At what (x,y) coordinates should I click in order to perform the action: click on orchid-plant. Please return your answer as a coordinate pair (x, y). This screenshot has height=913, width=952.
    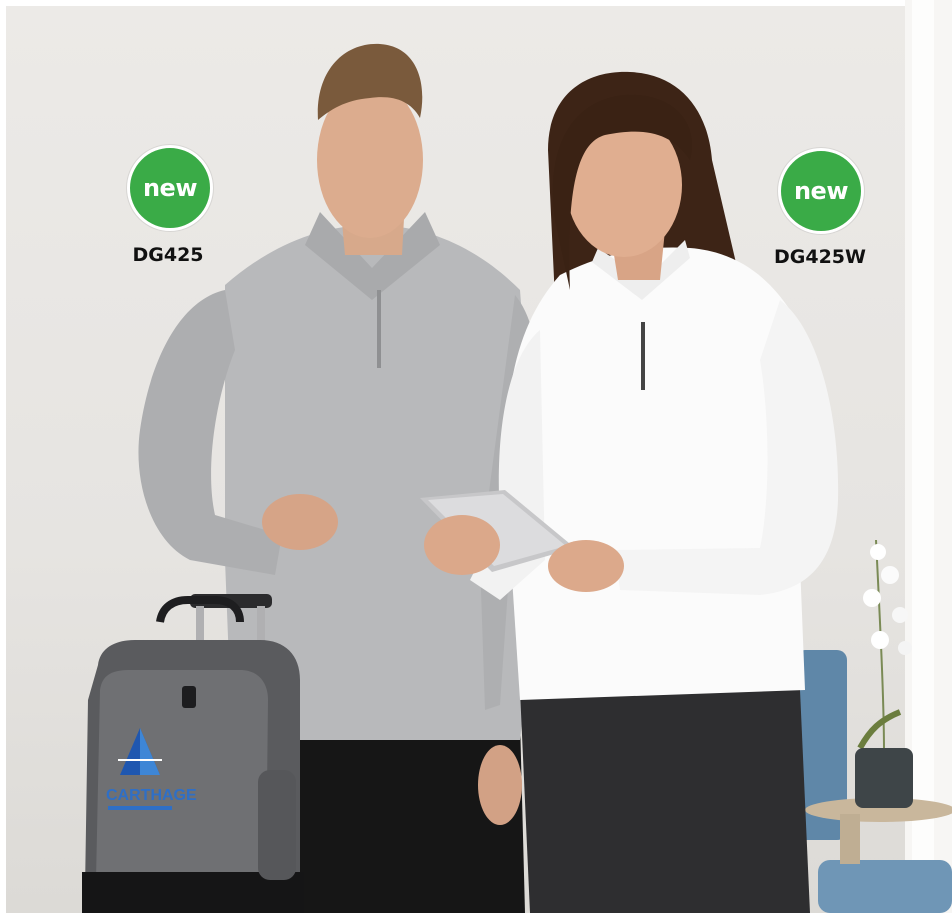
    Looking at the image, I should click on (884, 673).